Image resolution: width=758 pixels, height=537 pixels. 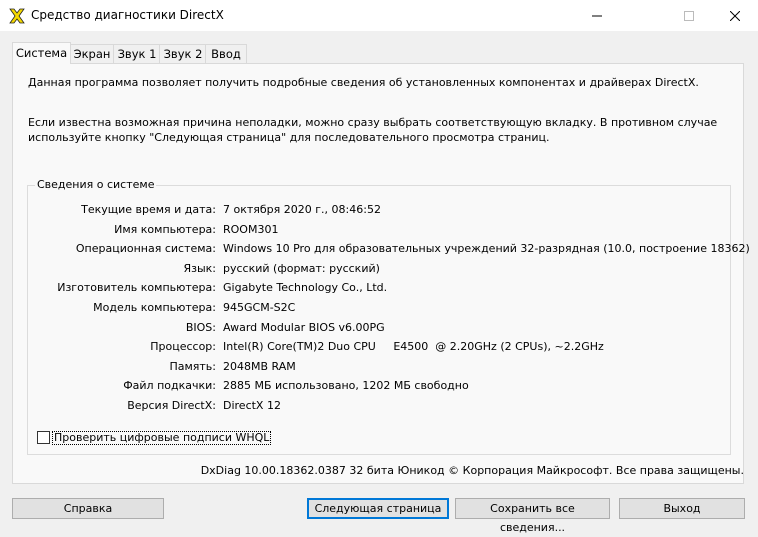 What do you see at coordinates (183, 347) in the screenshot?
I see `info-label: Процессор:` at bounding box center [183, 347].